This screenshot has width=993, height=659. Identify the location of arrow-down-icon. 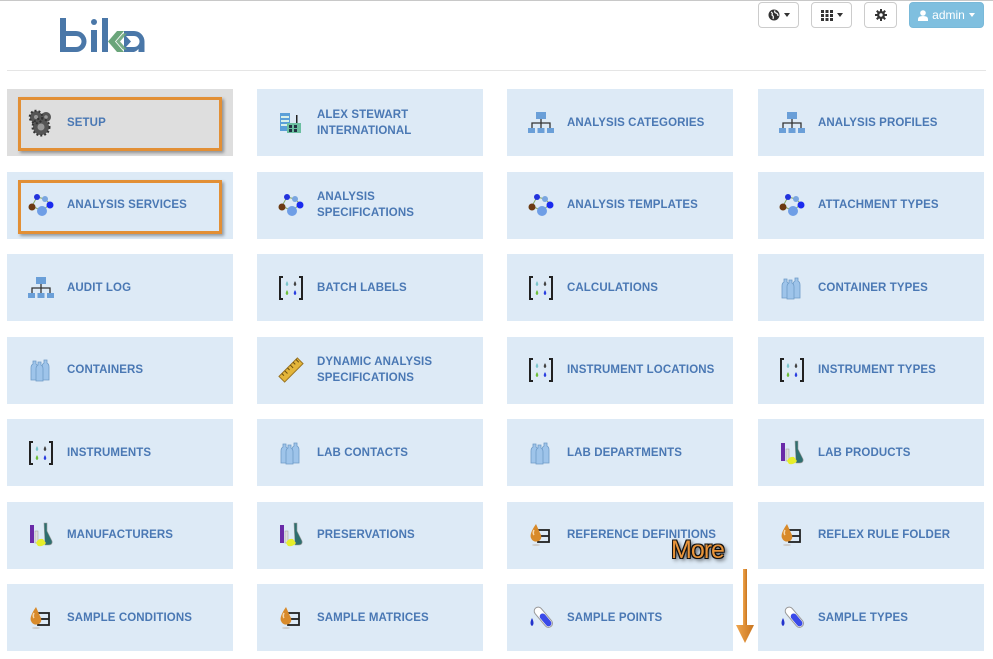
(745, 606).